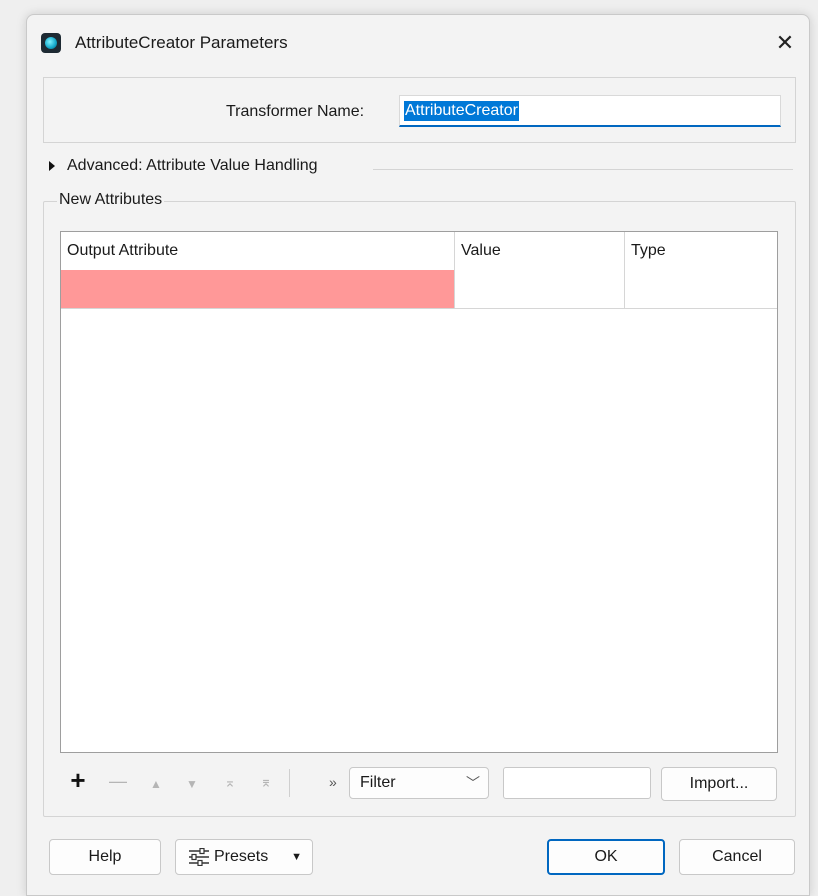 The width and height of the screenshot is (818, 896). I want to click on presets-button: Presets ▼, so click(244, 857).